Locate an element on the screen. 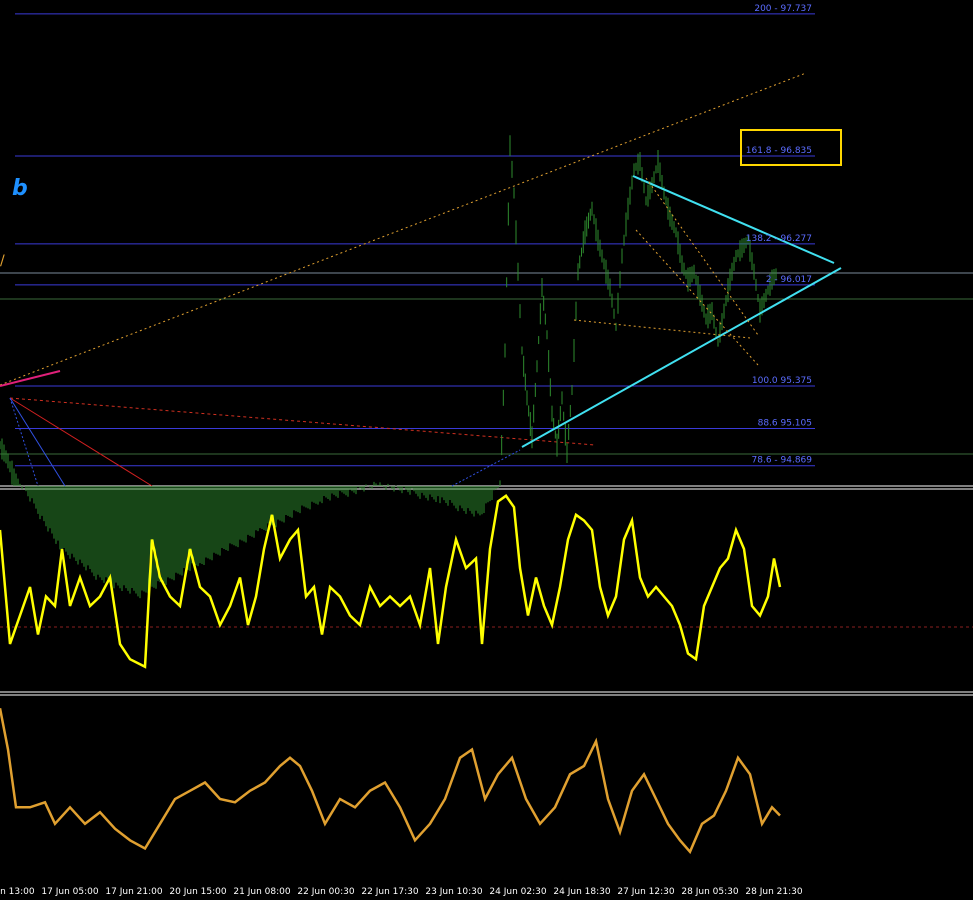 The height and width of the screenshot is (900, 973). x-tick-label: 17 Jun 05:00 is located at coordinates (69, 892).